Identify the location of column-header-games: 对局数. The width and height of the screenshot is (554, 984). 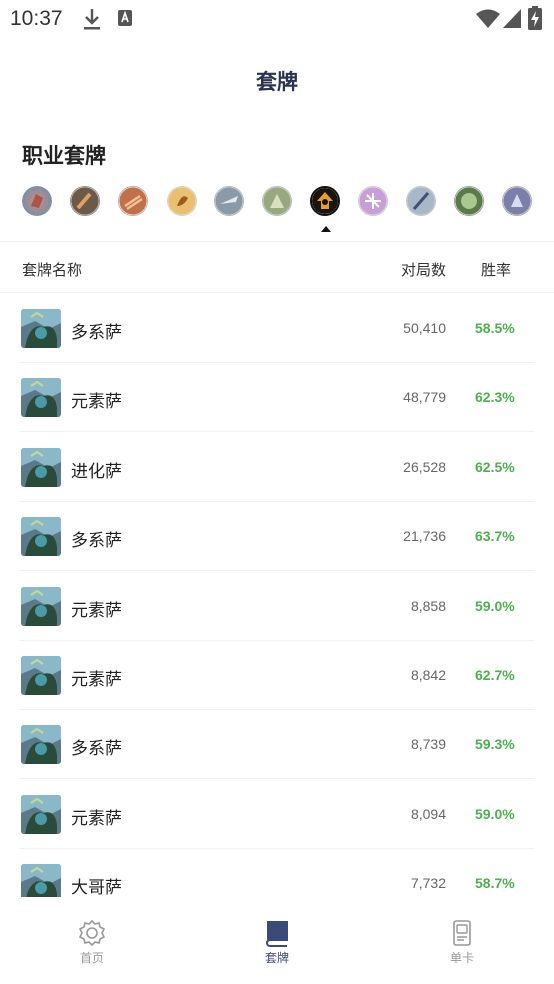
(423, 269).